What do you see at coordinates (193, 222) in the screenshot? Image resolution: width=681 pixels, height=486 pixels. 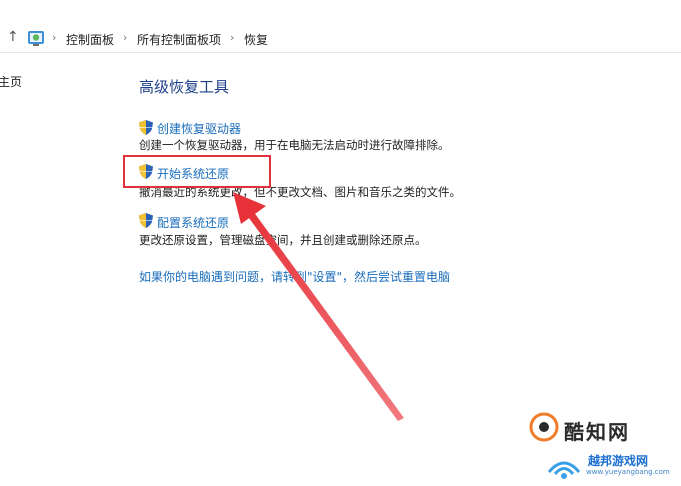 I see `configure-system-restore-link: 配置系统还原` at bounding box center [193, 222].